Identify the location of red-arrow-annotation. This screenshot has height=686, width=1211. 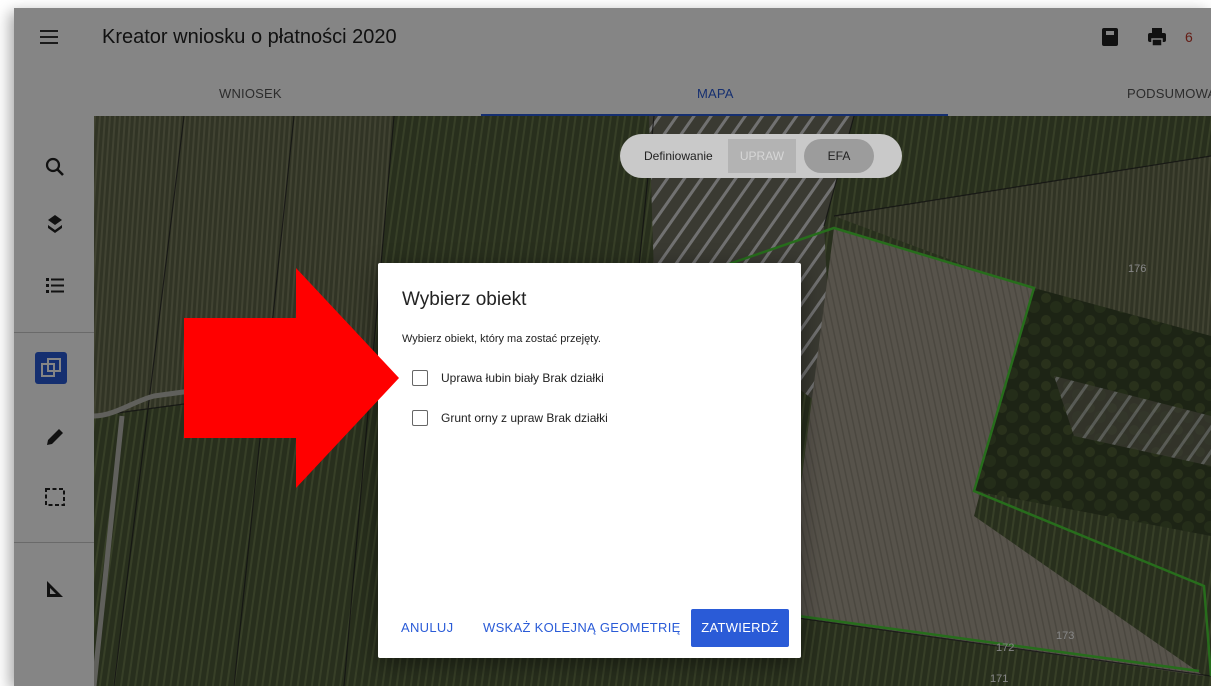
(291, 378).